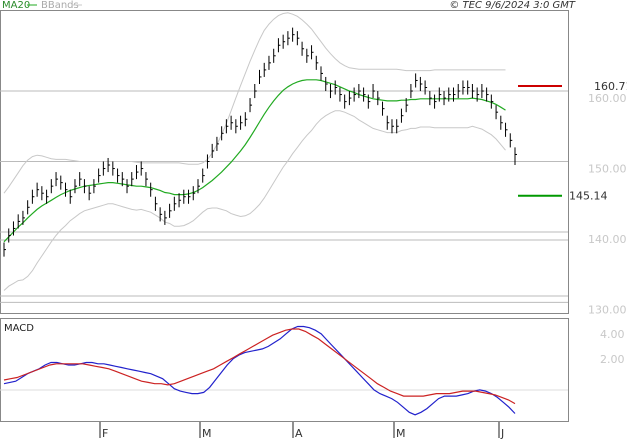  Describe the element at coordinates (19, 328) in the screenshot. I see `macd-title: MACD` at that location.